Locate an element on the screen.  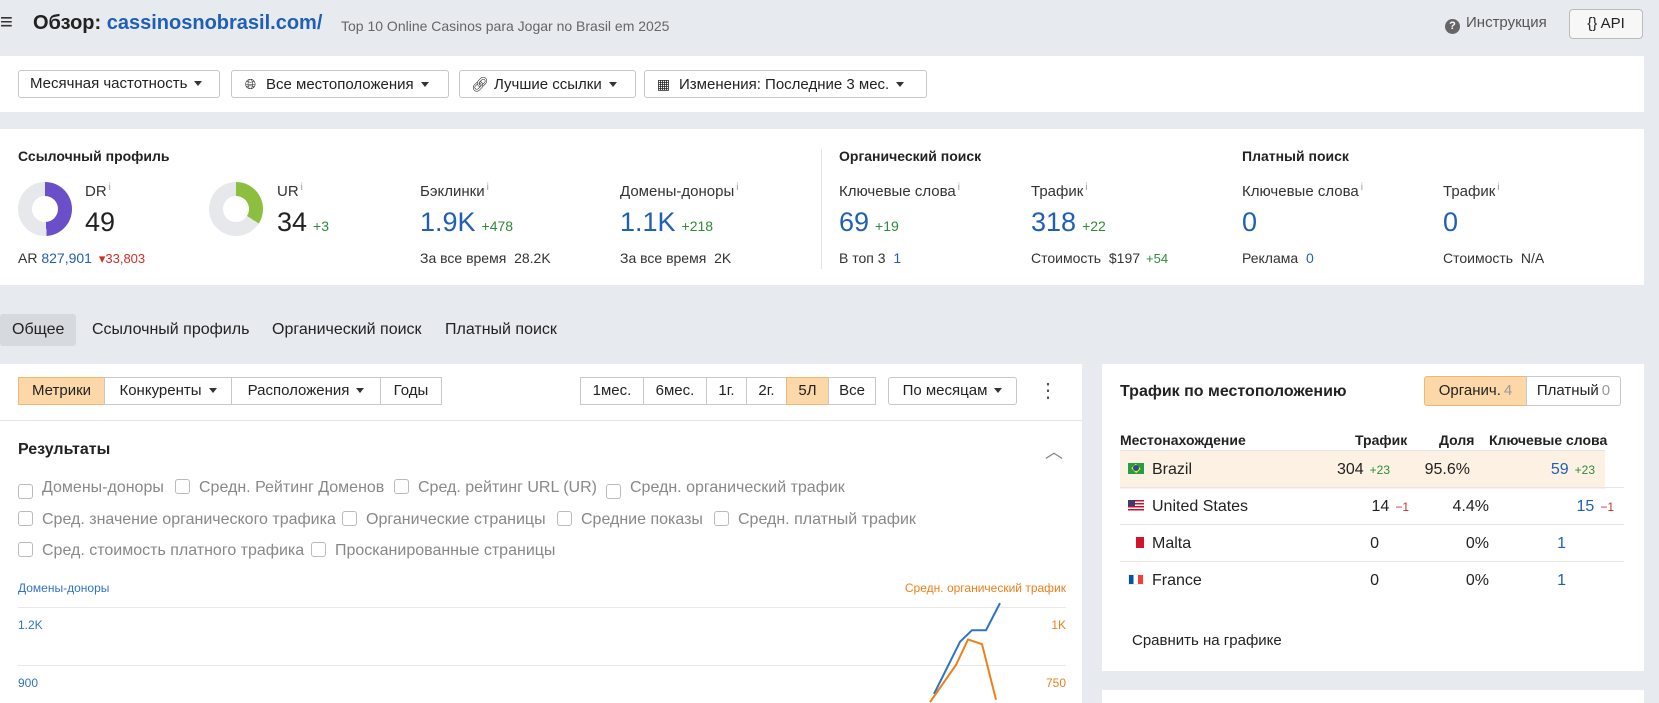
ref-domains-value: 1.1K +218 is located at coordinates (666, 222).